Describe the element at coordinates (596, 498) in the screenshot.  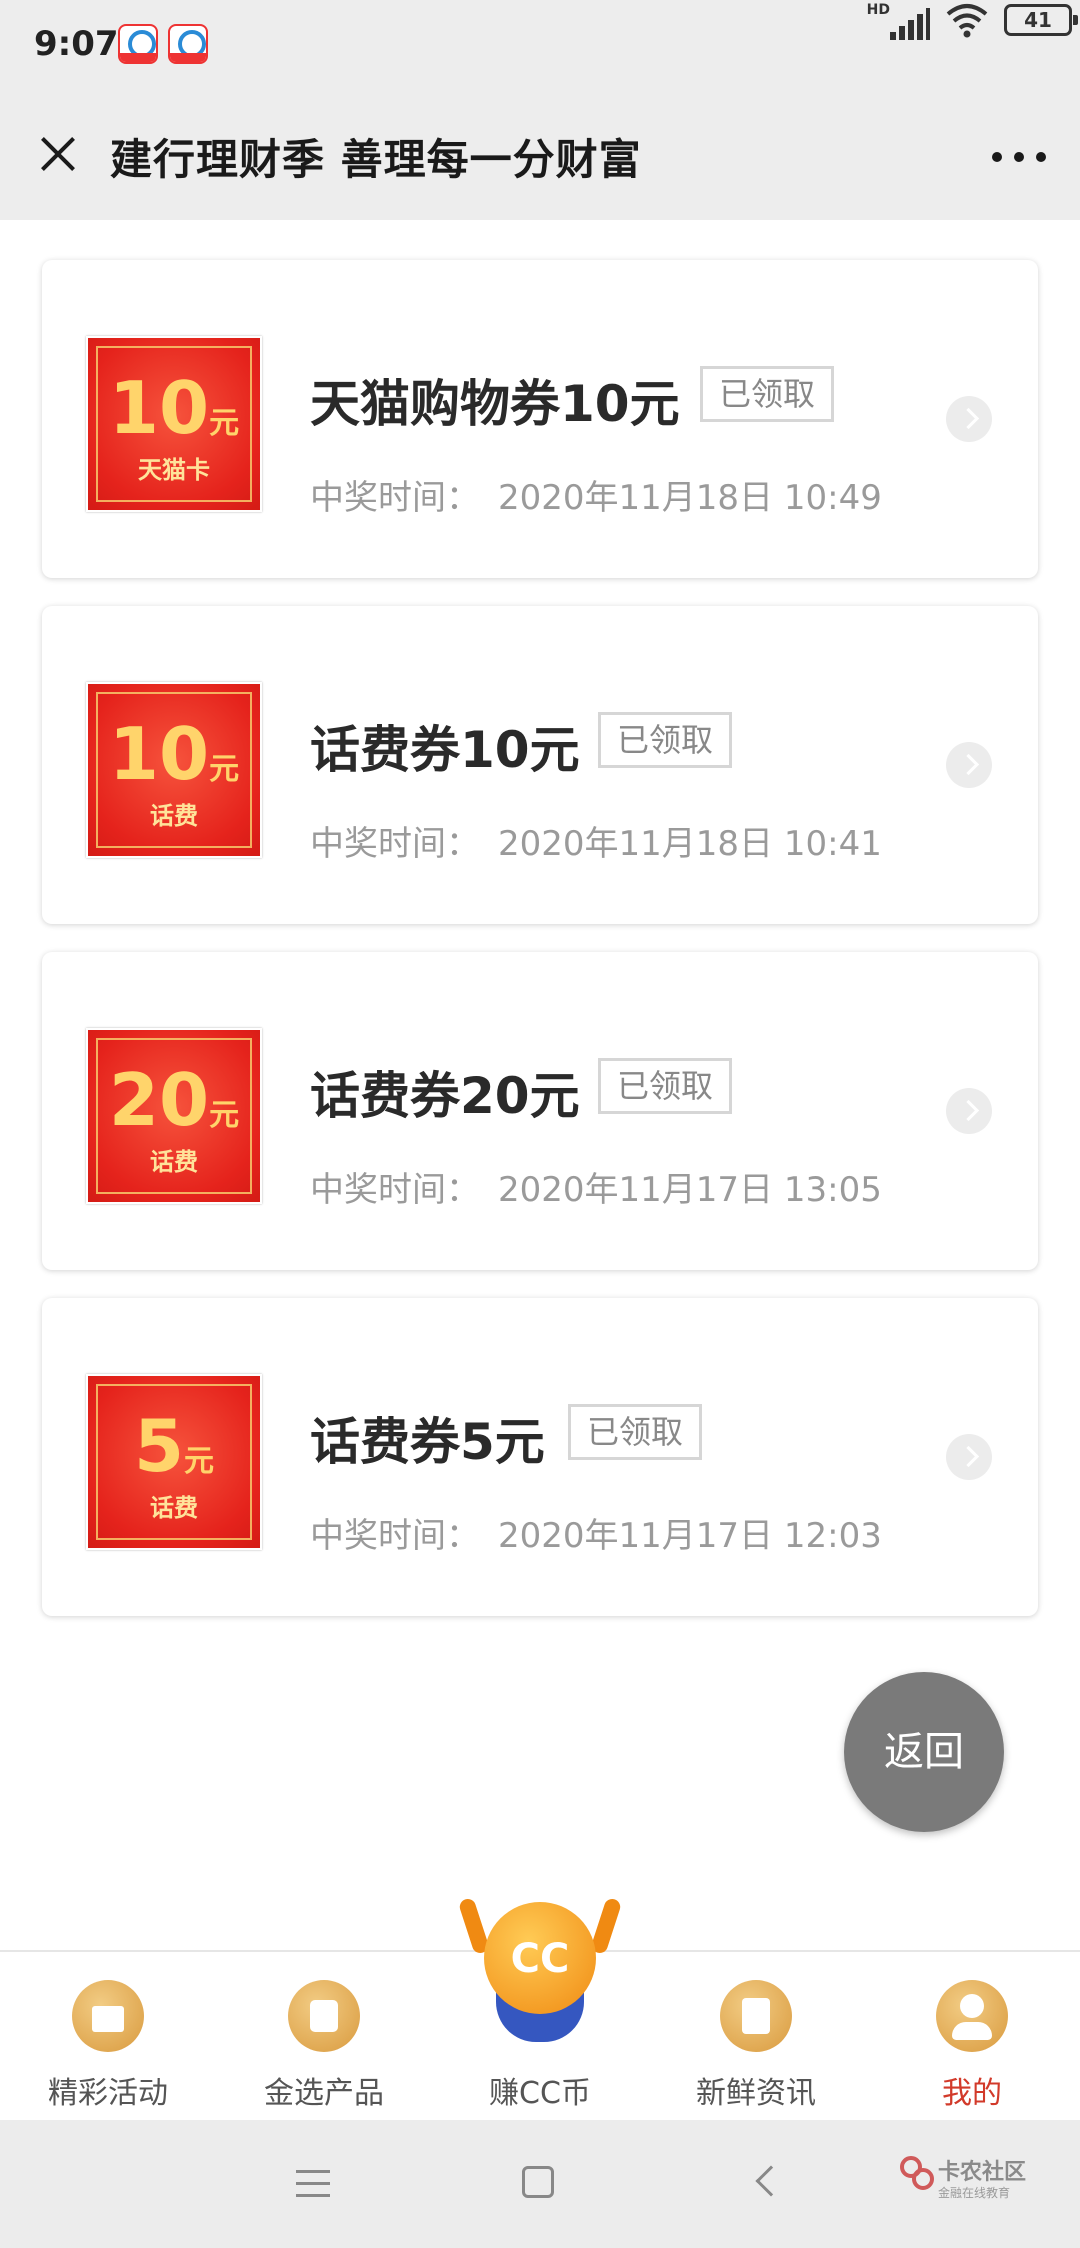
I see `prize-time: 中奖时间： 2020年11月18日 10:49` at that location.